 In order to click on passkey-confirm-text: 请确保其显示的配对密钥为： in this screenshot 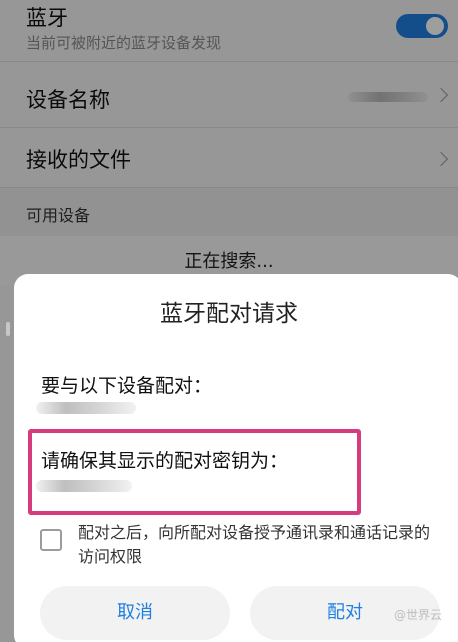, I will do `click(165, 461)`.